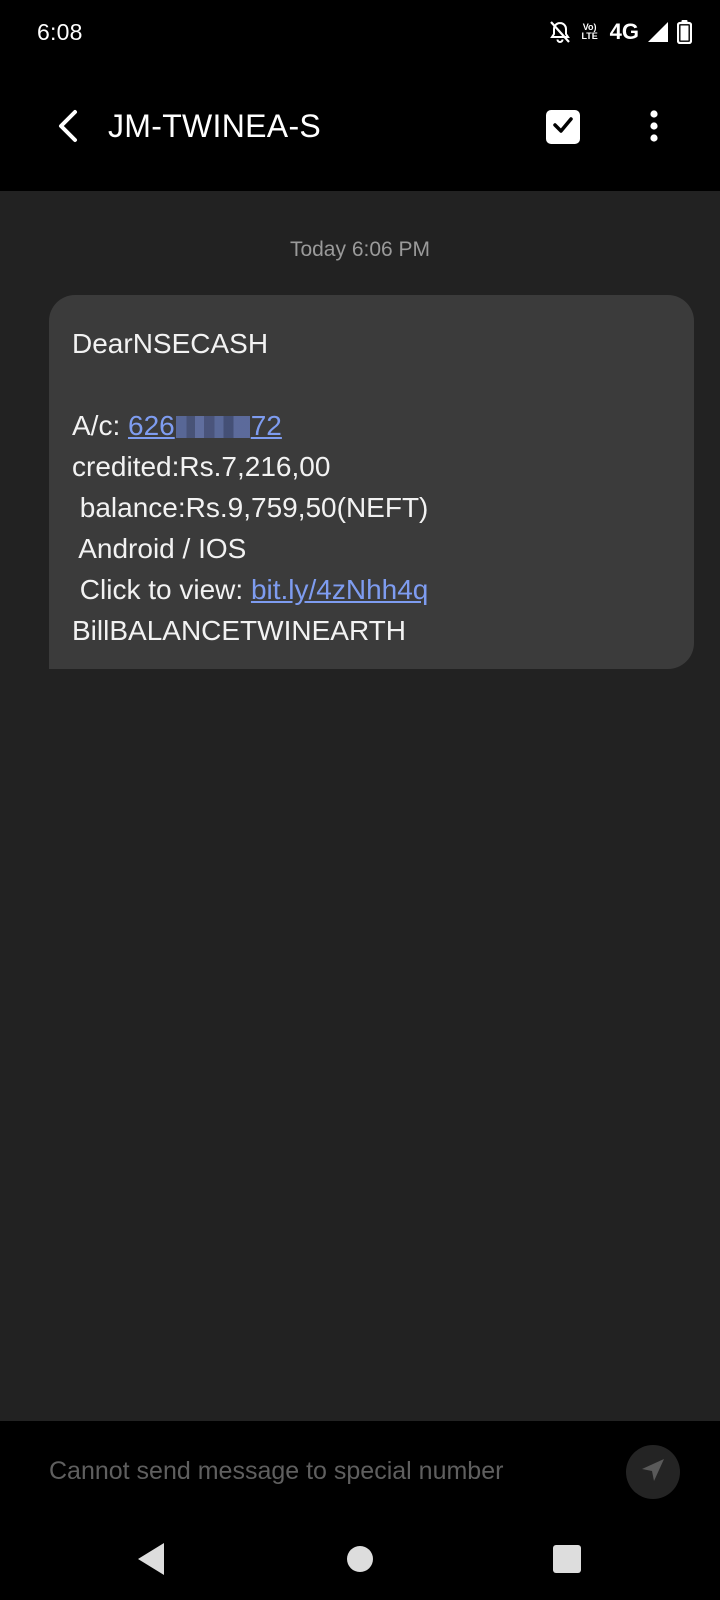 The height and width of the screenshot is (1600, 720). Describe the element at coordinates (319, 1471) in the screenshot. I see `message-input` at that location.